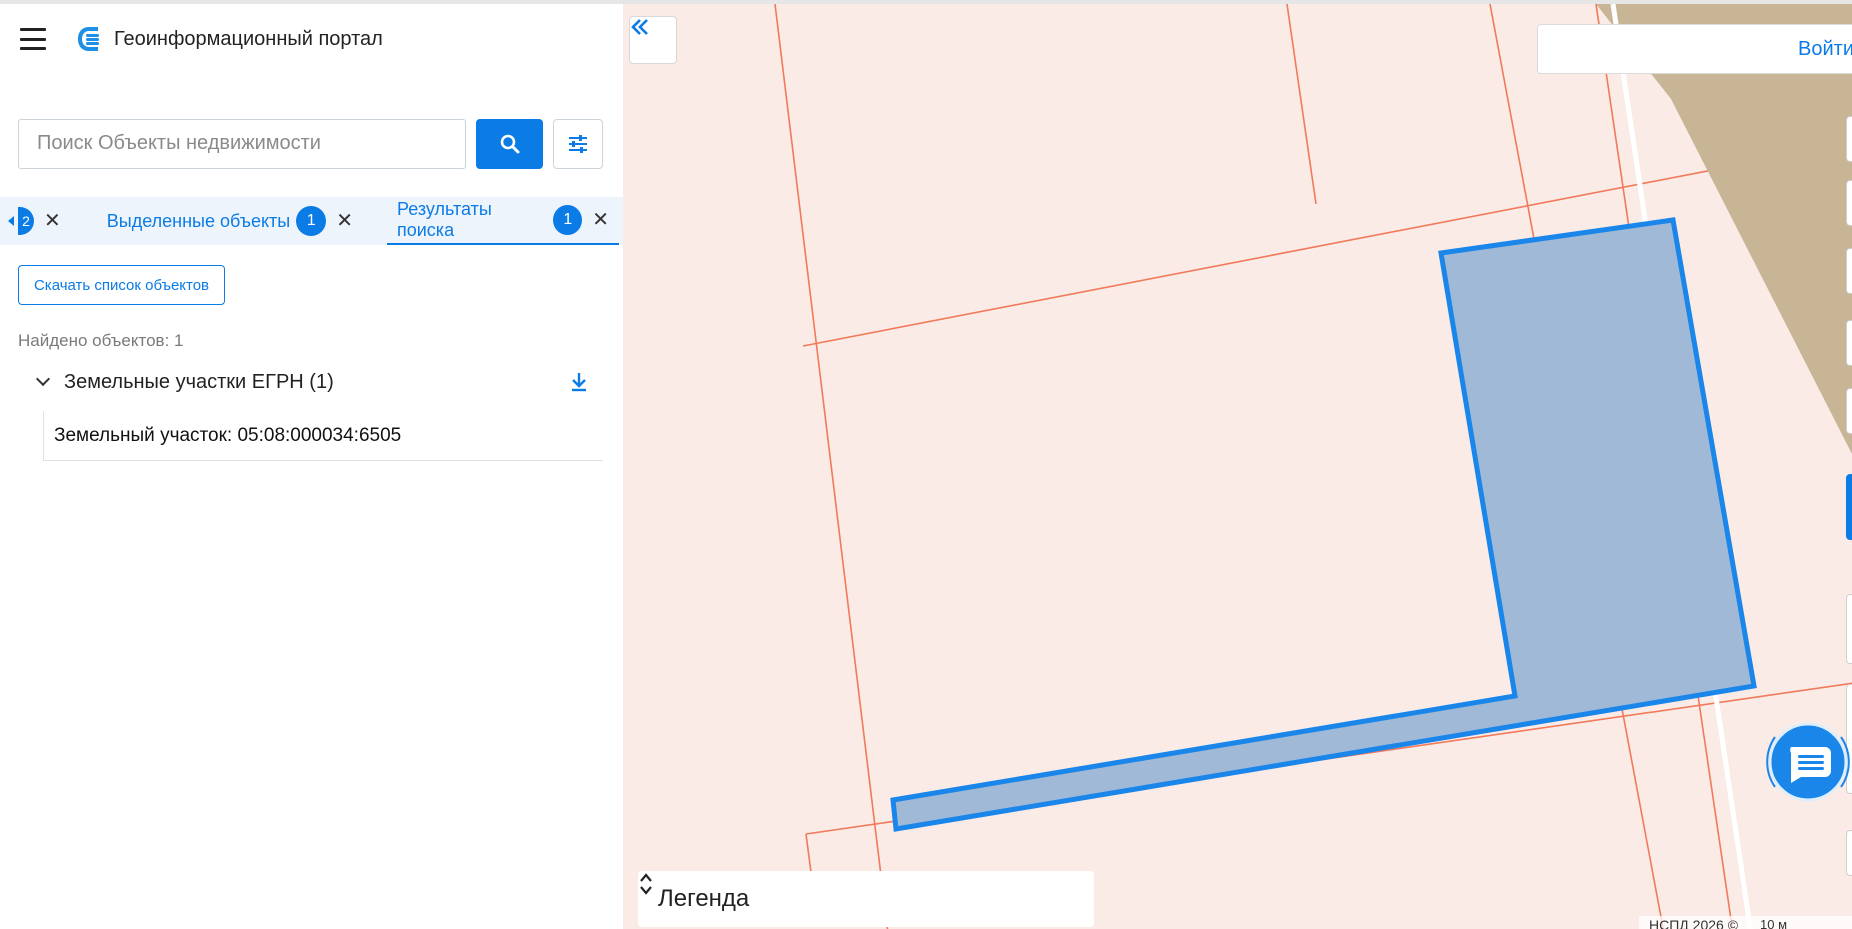  I want to click on search-button, so click(509, 143).